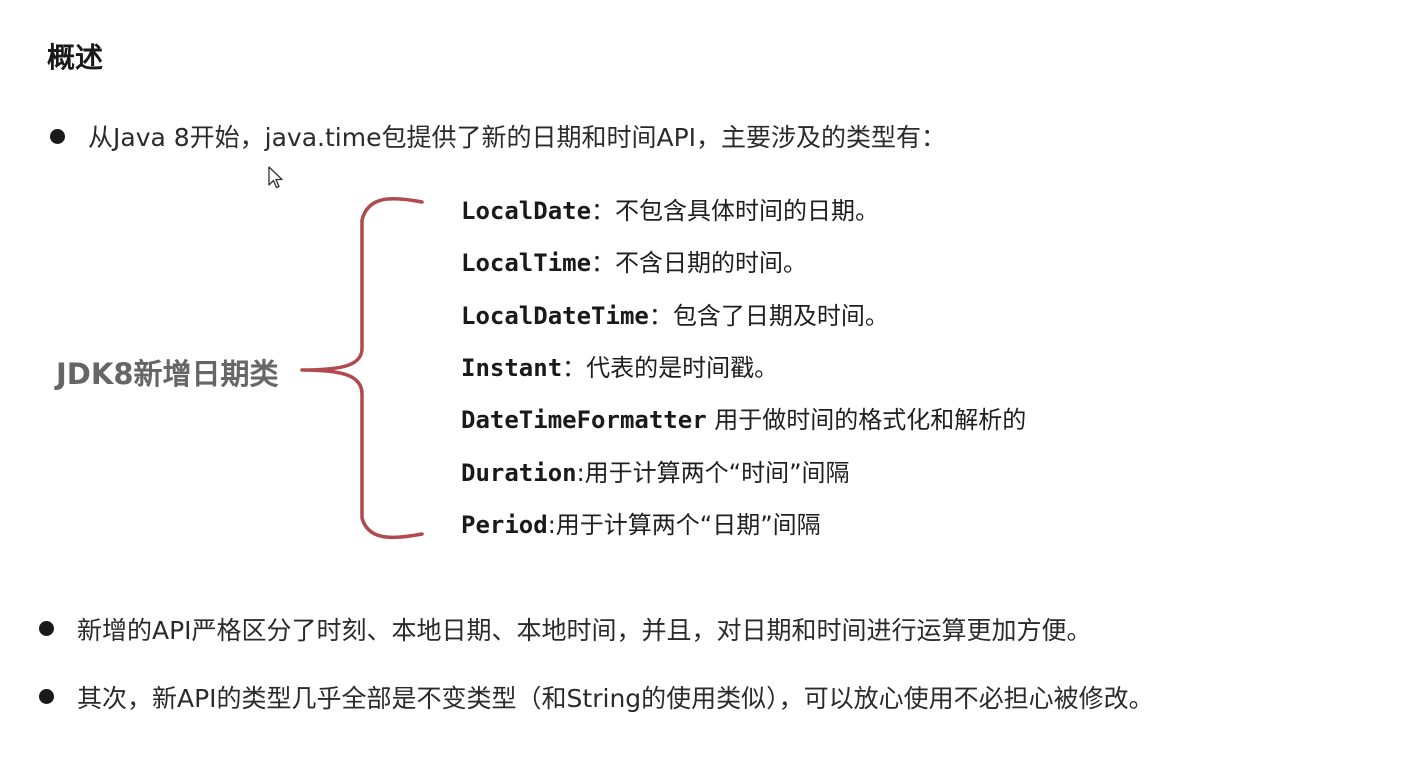  What do you see at coordinates (167, 374) in the screenshot?
I see `group-label: JDK8新增日期类` at bounding box center [167, 374].